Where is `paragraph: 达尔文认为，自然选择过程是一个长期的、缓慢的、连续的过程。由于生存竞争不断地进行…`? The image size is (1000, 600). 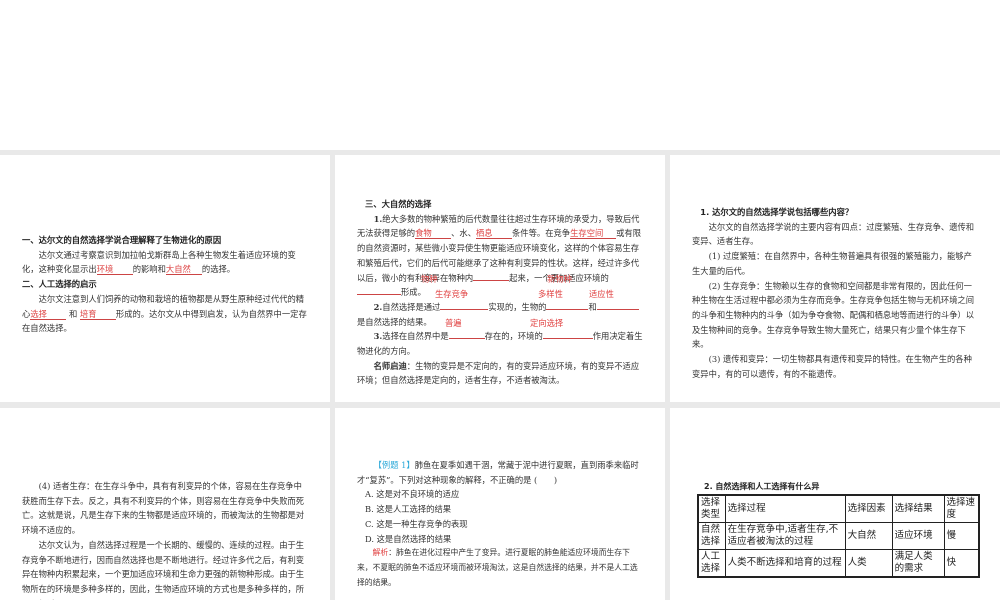
paragraph: 达尔文认为，自然选择过程是一个长期的、缓慢的、连续的过程。由于生存竞争不断地进行… is located at coordinates (163, 569).